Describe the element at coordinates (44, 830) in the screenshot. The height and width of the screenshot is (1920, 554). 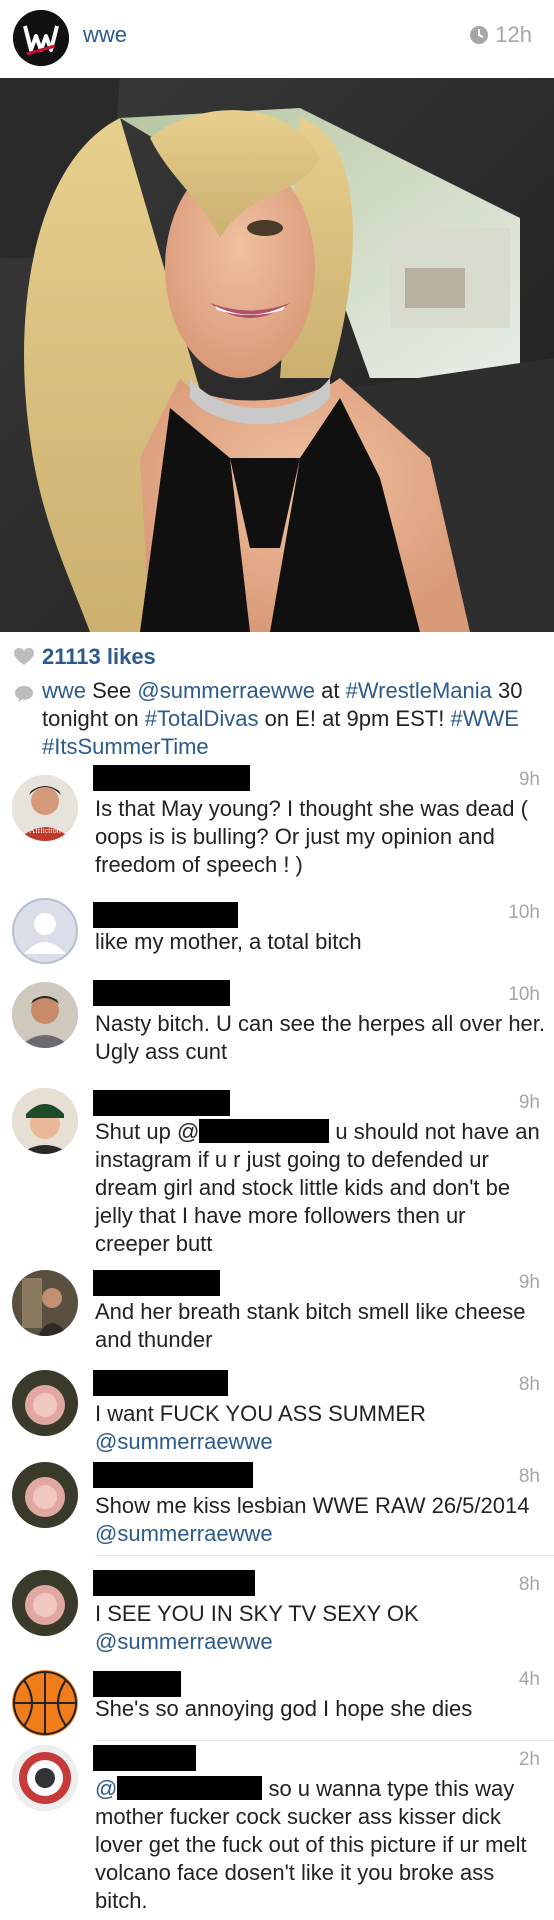
I see `svg-text: Affliction` at that location.